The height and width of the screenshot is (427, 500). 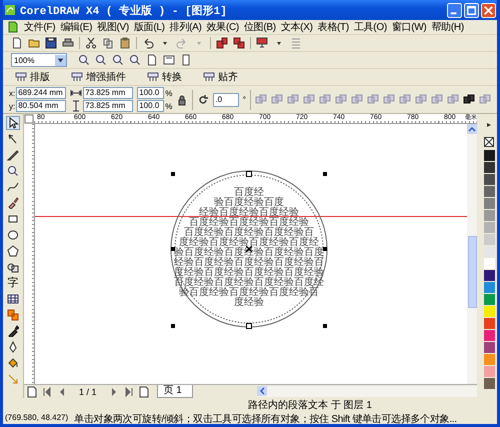 What do you see at coordinates (32, 77) in the screenshot?
I see `toolbar-button: 排版` at bounding box center [32, 77].